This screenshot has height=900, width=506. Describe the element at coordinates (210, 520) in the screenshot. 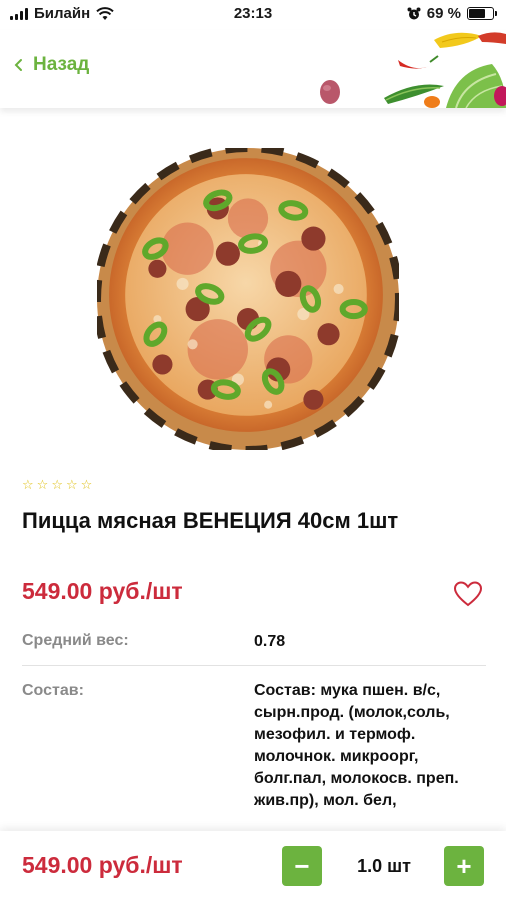

I see `product-title: Пицца мясная ВЕНЕЦИЯ 40см 1шт` at that location.